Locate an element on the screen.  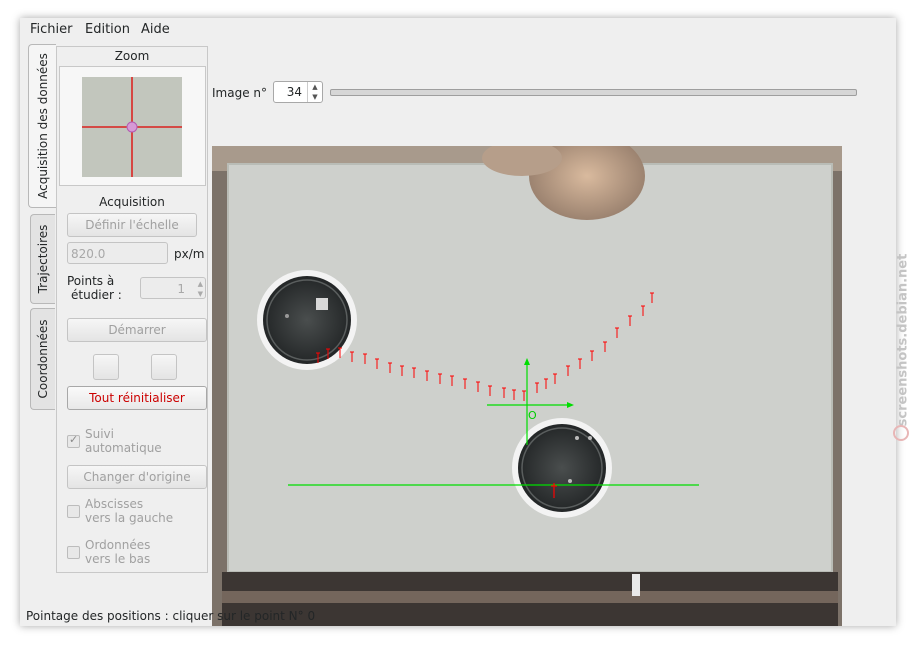
menu-aide: Aide is located at coordinates (155, 29).